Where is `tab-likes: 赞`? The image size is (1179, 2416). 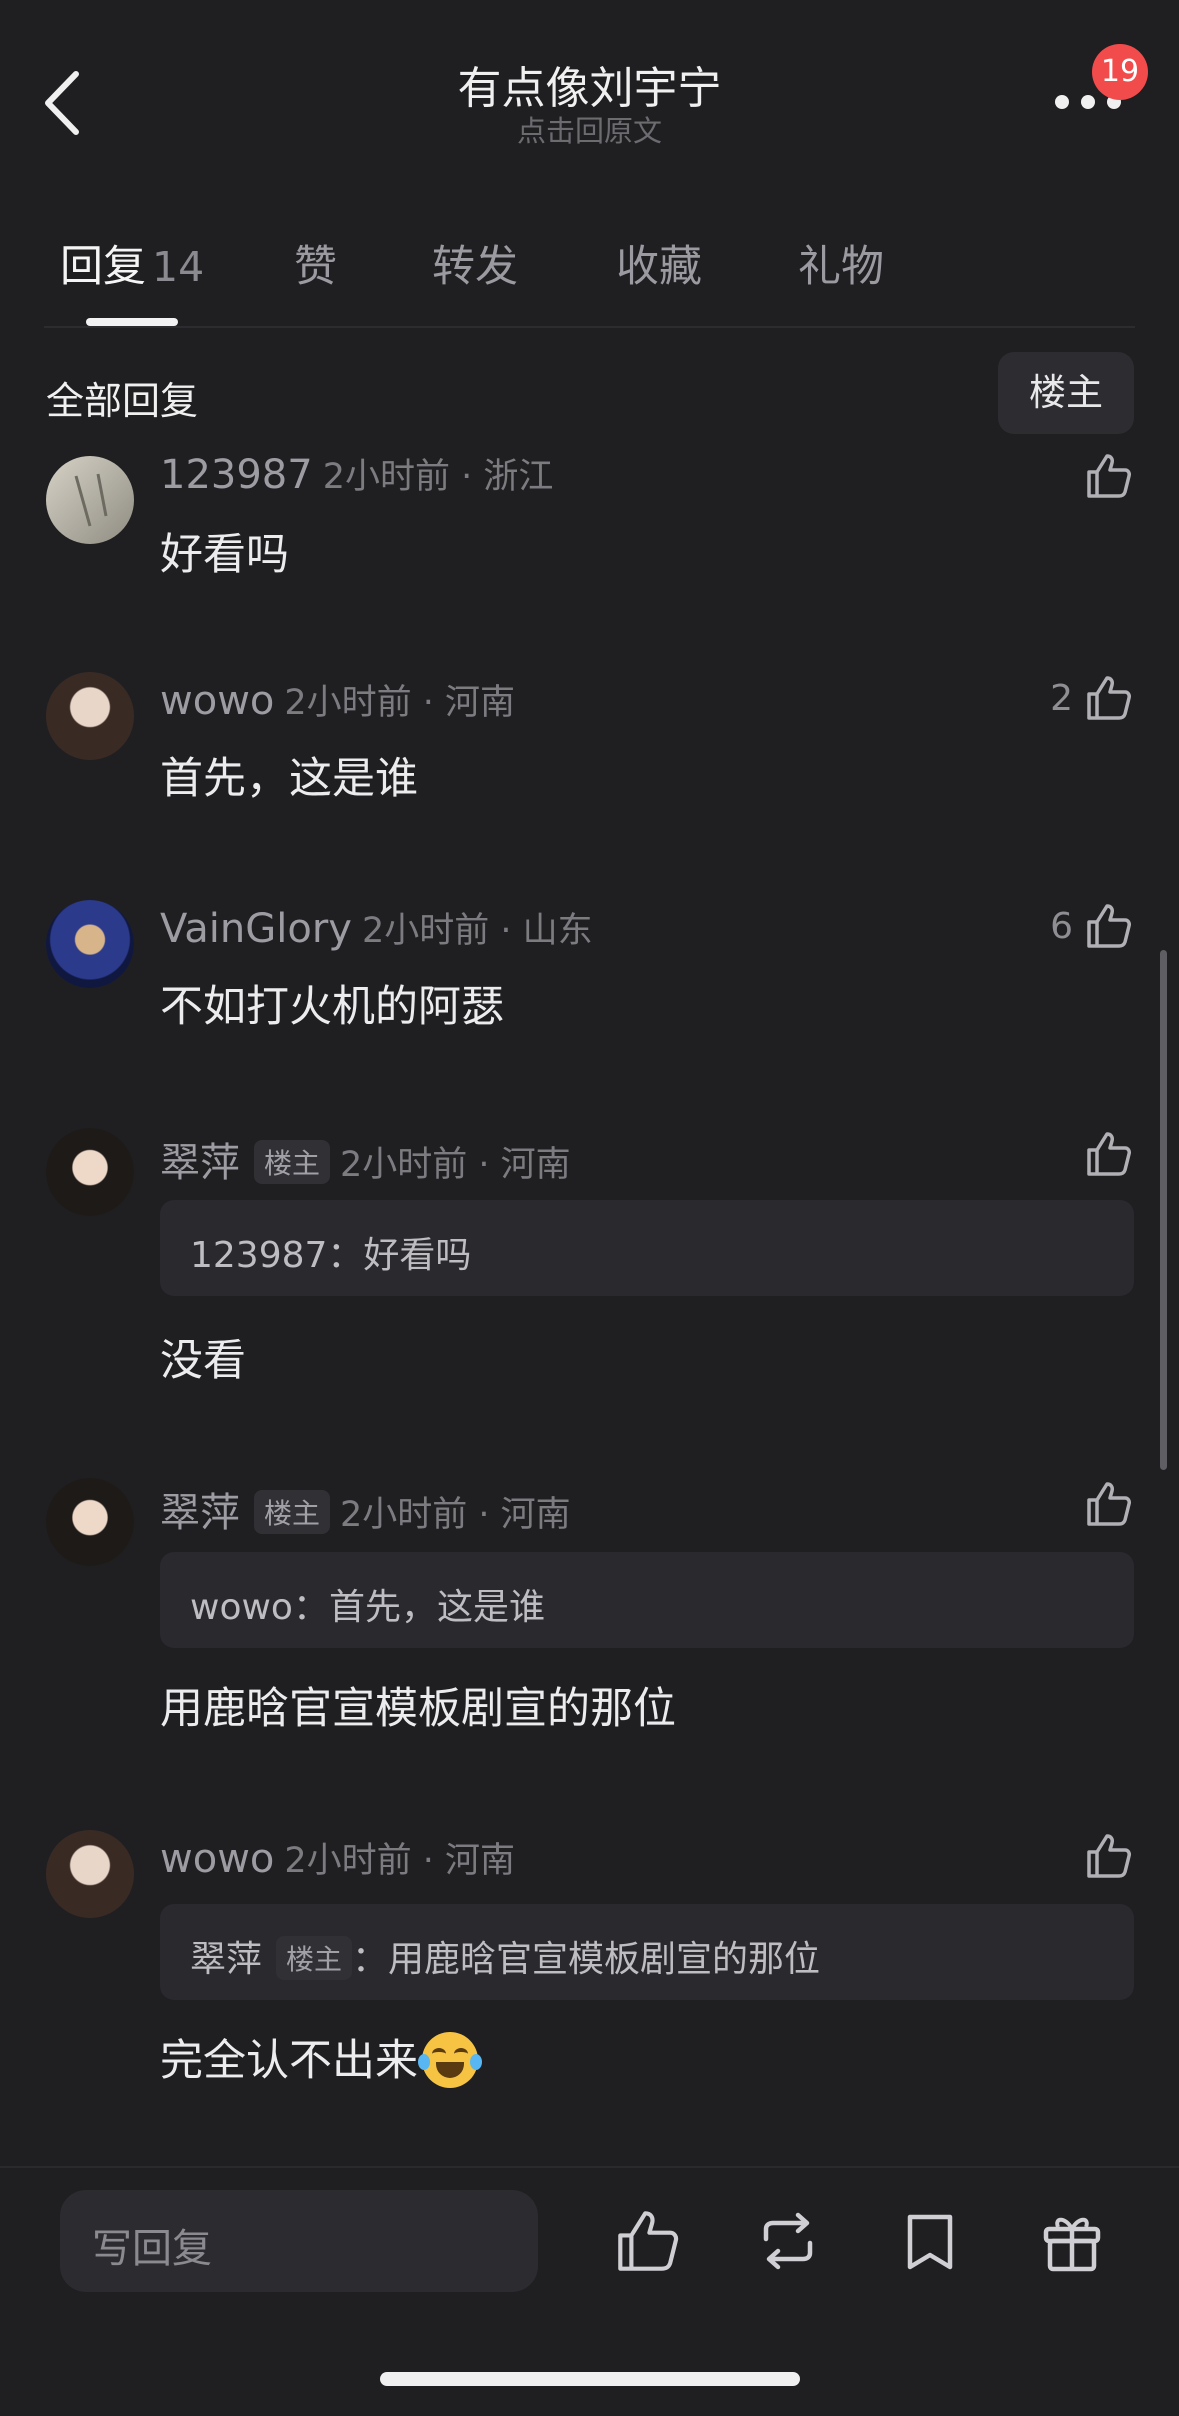
tab-likes: 赞 is located at coordinates (315, 263).